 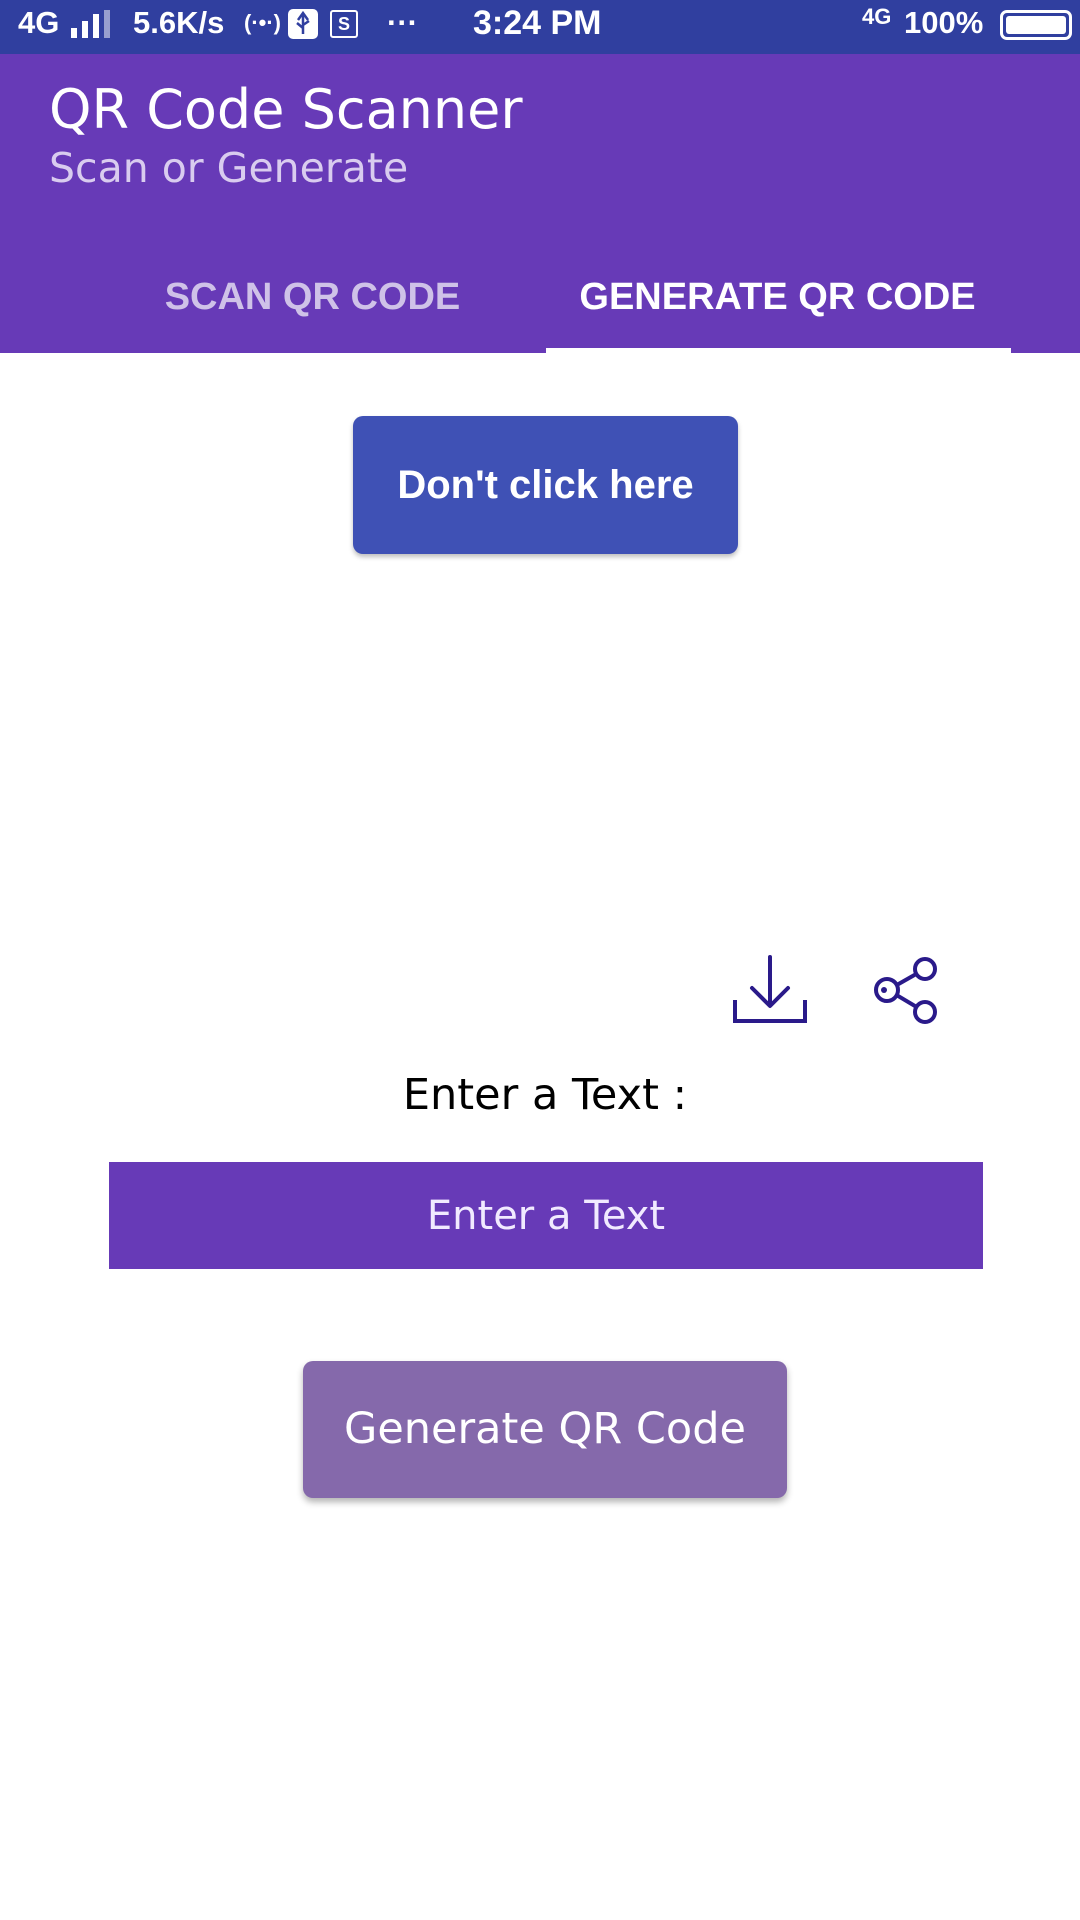 I want to click on selected-tab-indicator, so click(x=778, y=351).